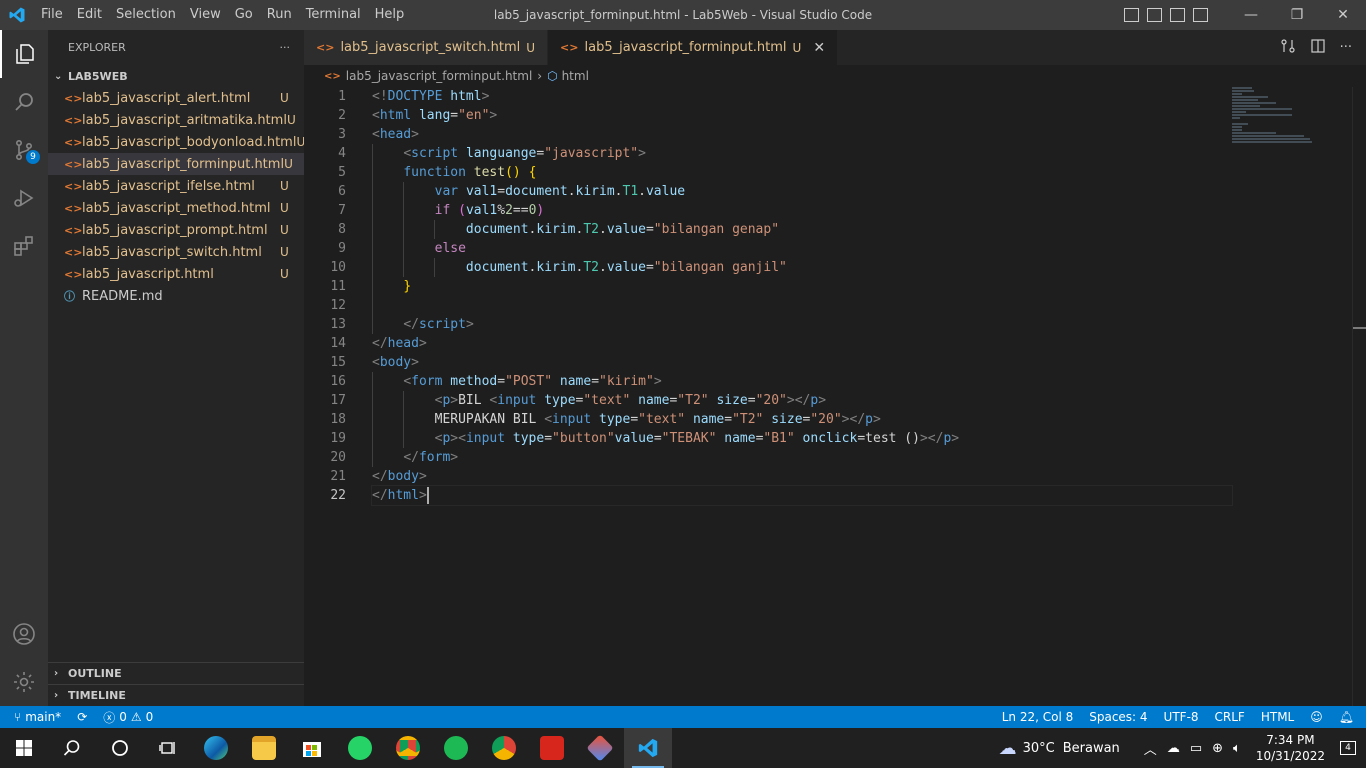 This screenshot has height=768, width=1366. I want to click on weather-desc: Berawan, so click(1091, 748).